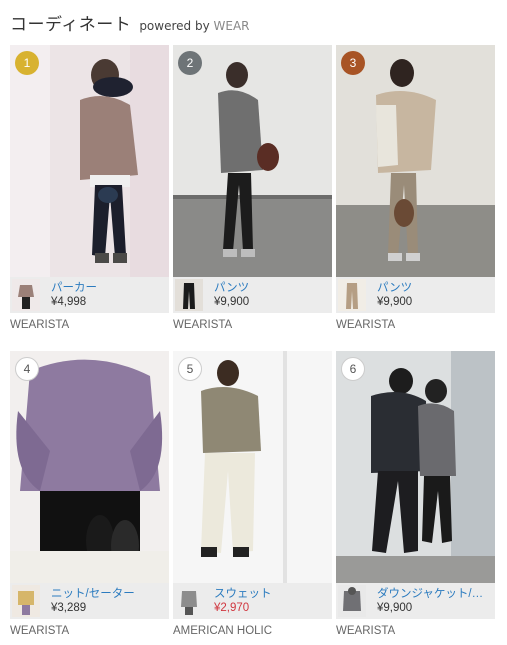 This screenshot has height=645, width=507. What do you see at coordinates (174, 26) in the screenshot?
I see `powered-by-prefix: powered by` at bounding box center [174, 26].